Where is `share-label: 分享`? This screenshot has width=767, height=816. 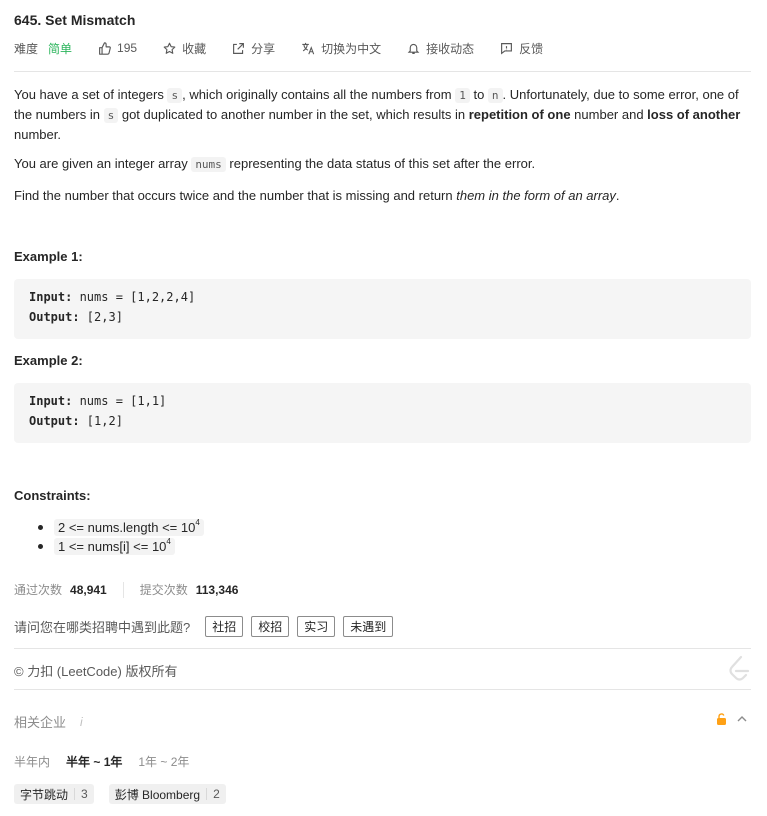
share-label: 分享 is located at coordinates (263, 48).